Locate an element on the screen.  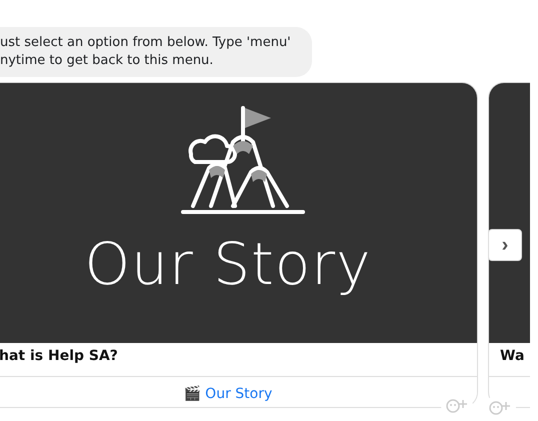
message-text: nytime to get back to this menu. is located at coordinates (107, 61).